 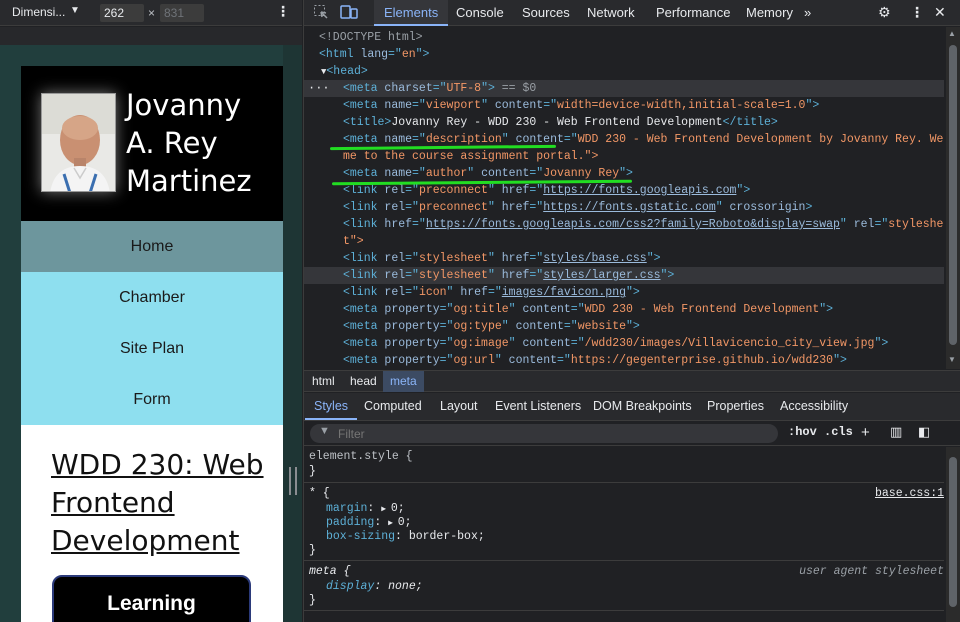 I want to click on element-style-rule: element.style { }, so click(x=624, y=465).